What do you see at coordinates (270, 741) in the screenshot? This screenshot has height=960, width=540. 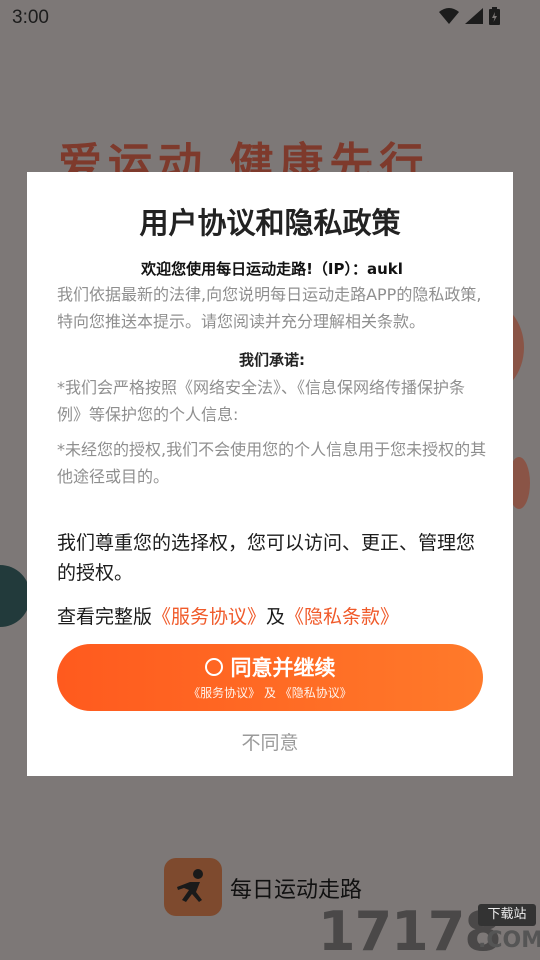 I see `disagree-button: 不同意` at bounding box center [270, 741].